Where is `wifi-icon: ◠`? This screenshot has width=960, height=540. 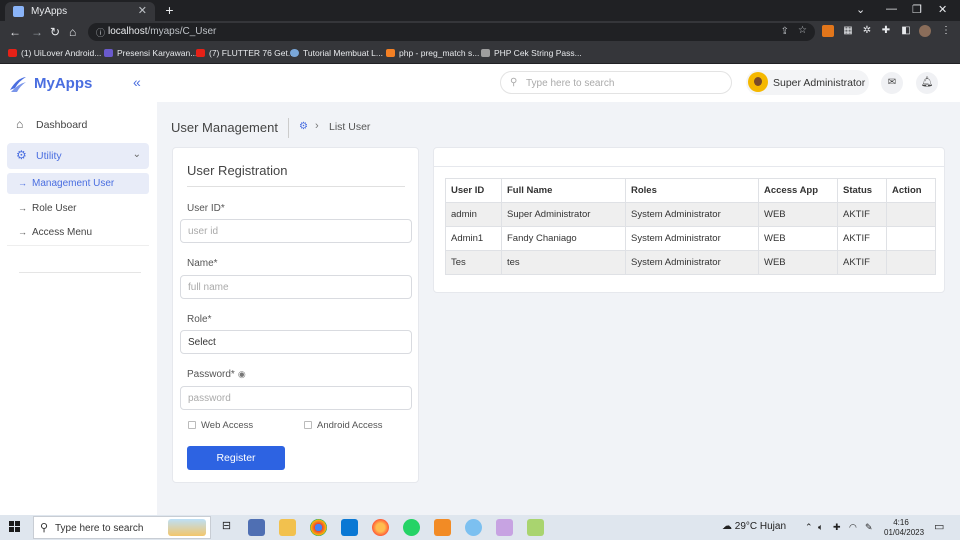
wifi-icon: ◠ is located at coordinates (853, 527).